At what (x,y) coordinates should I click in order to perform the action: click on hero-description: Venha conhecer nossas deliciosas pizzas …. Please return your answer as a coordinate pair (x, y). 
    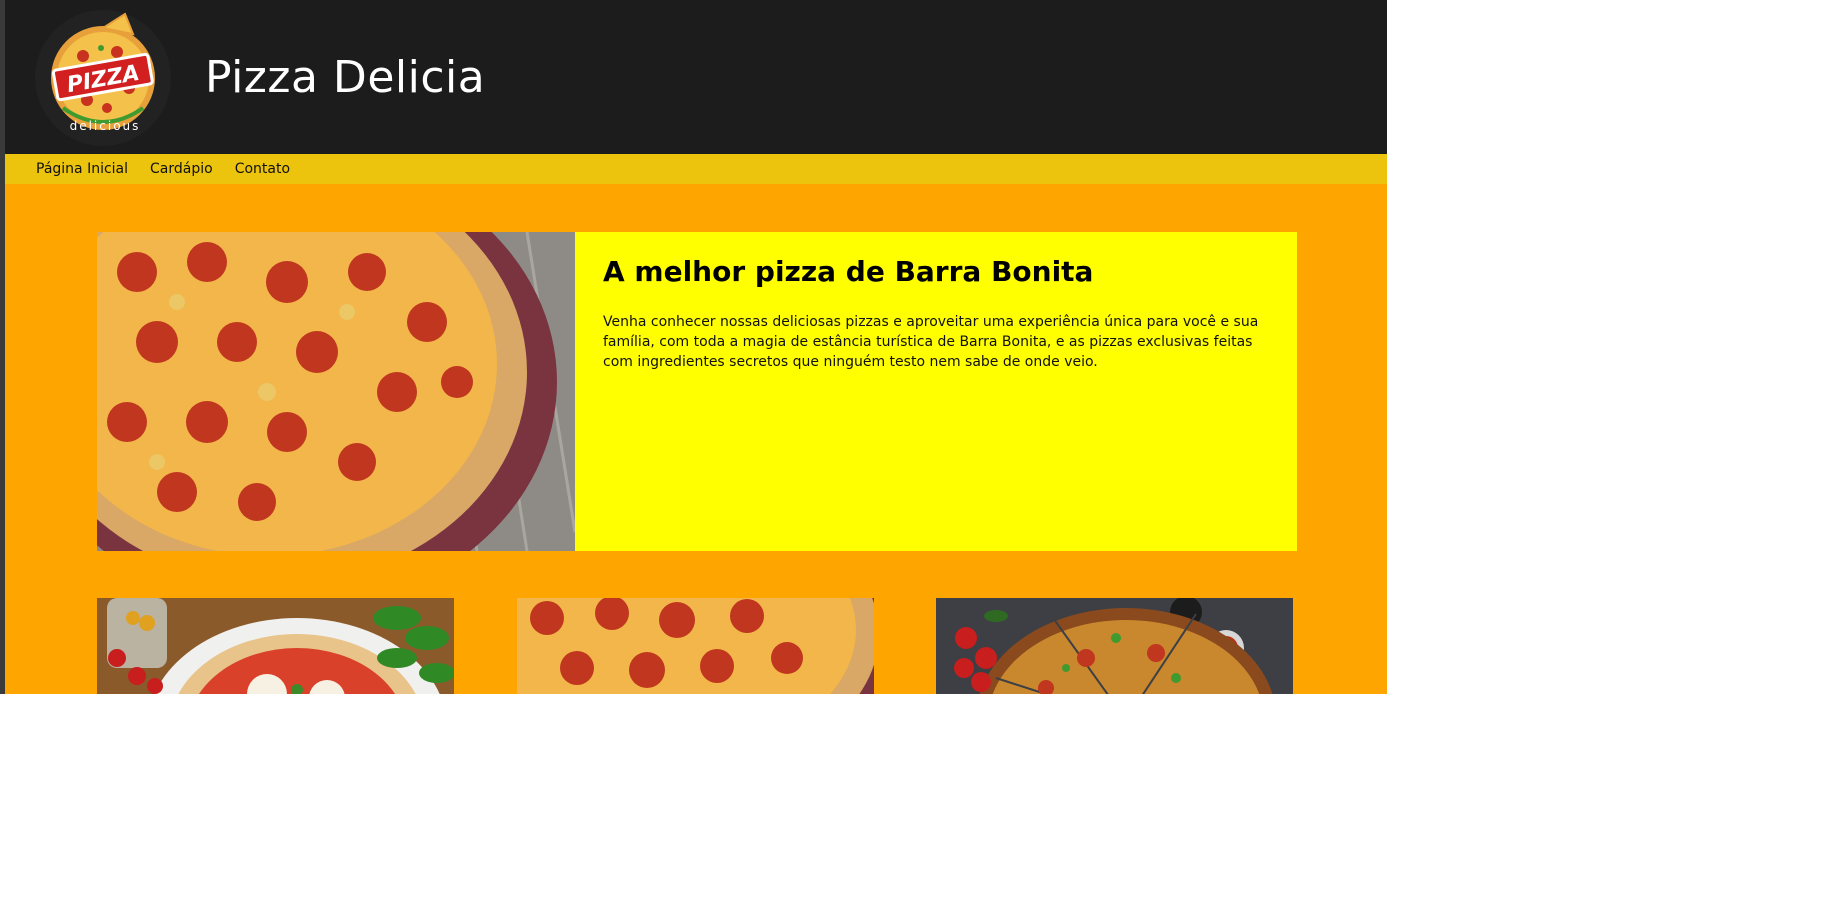
    Looking at the image, I should click on (931, 342).